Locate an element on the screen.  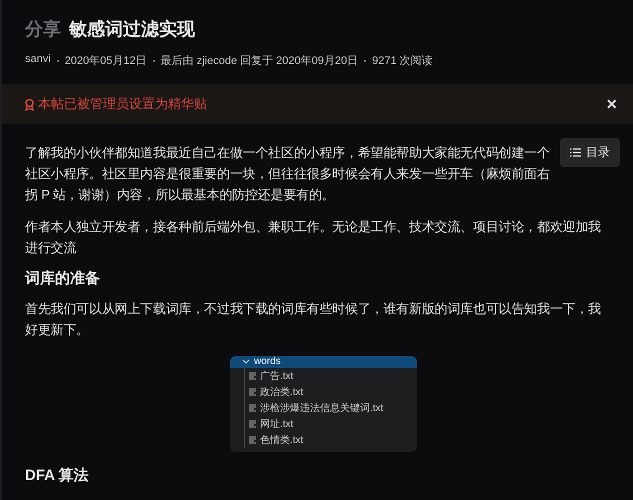
chevron-icon is located at coordinates (246, 362).